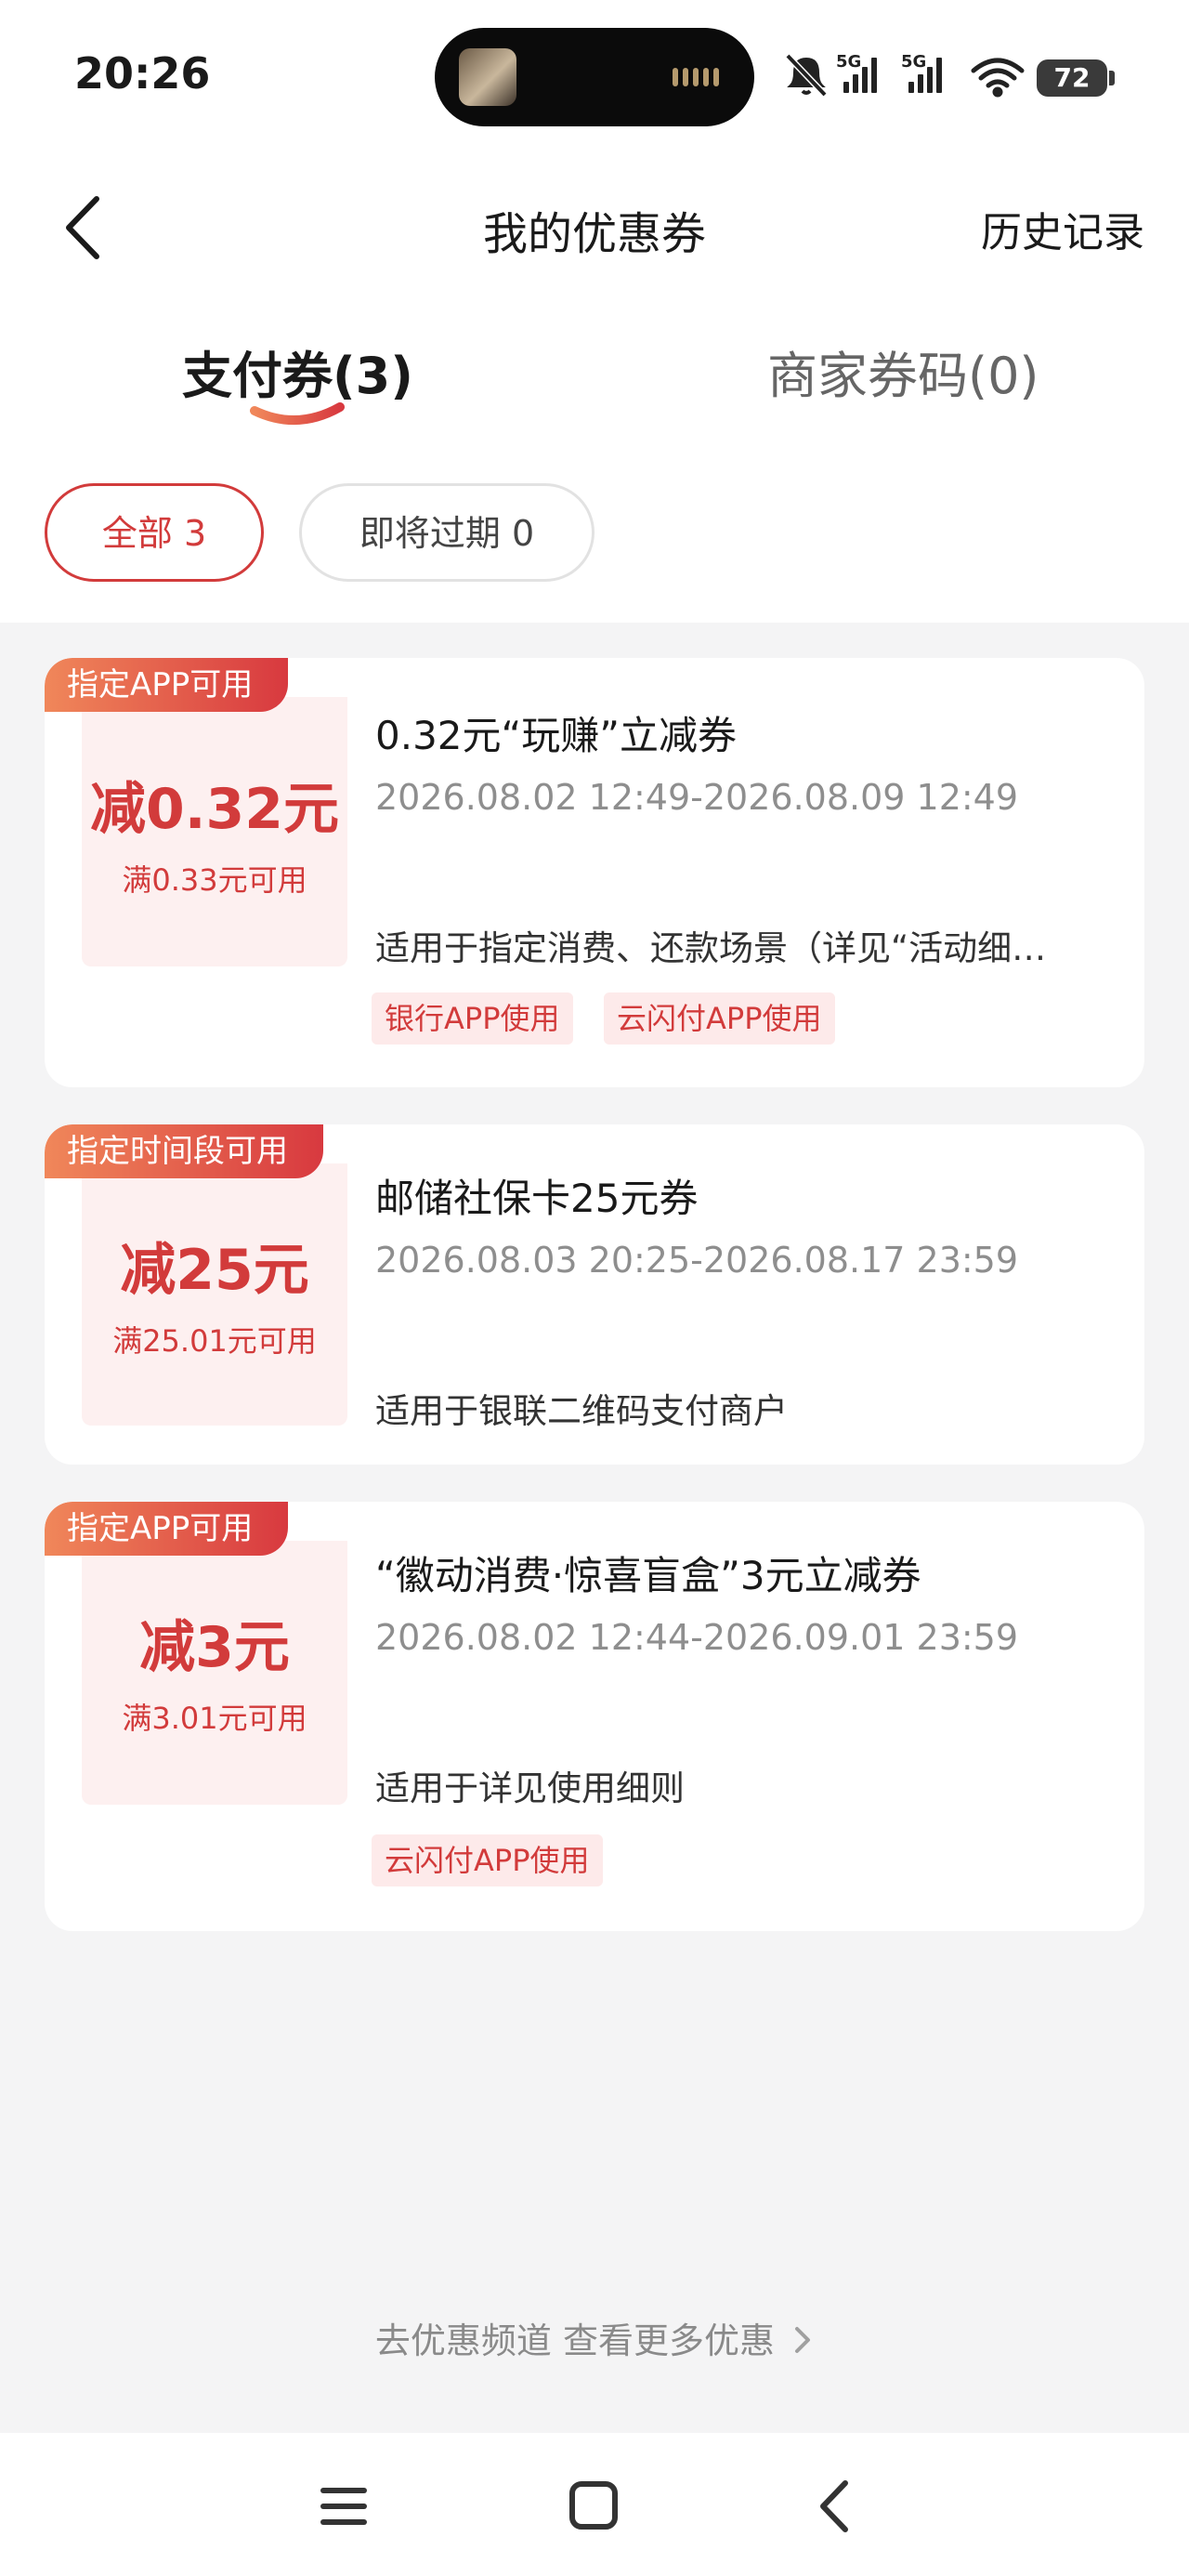  I want to click on system-navigation-bar, so click(594, 2504).